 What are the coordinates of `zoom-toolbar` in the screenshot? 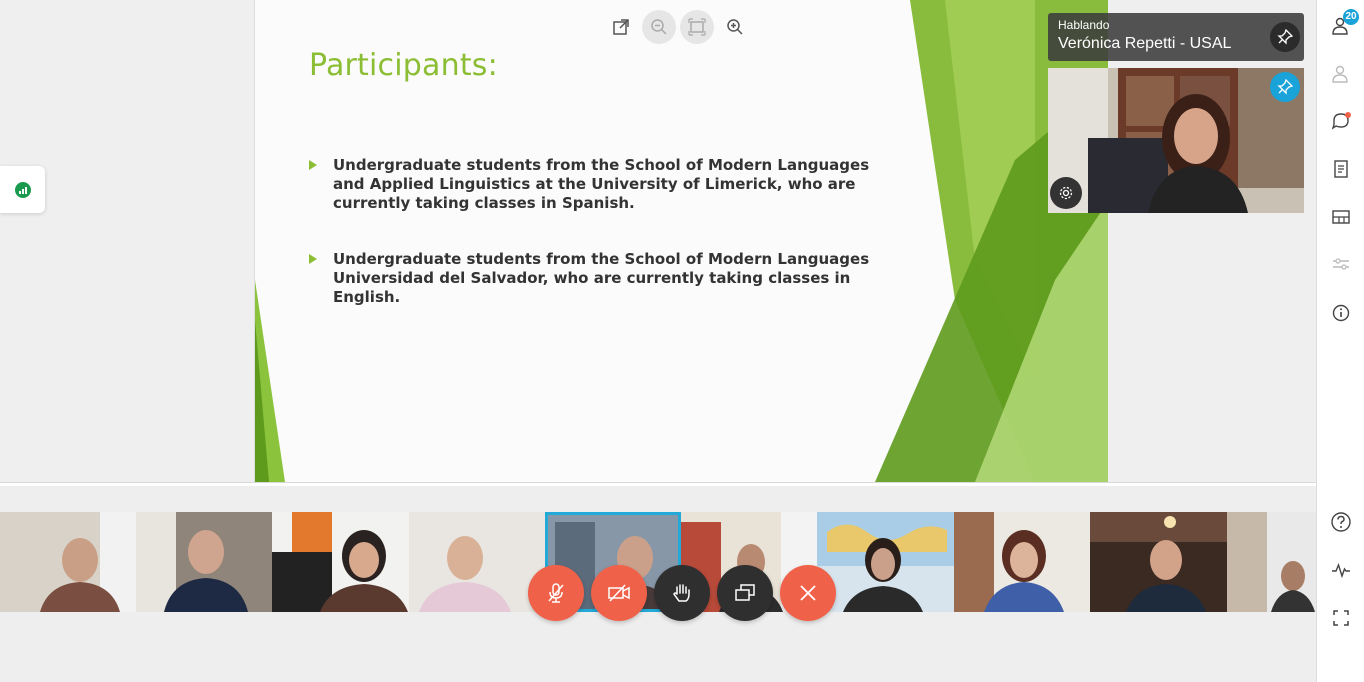 It's located at (678, 27).